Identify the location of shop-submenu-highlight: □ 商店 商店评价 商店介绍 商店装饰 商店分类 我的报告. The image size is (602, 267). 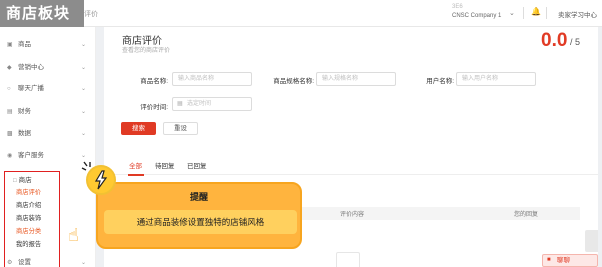
(32, 219).